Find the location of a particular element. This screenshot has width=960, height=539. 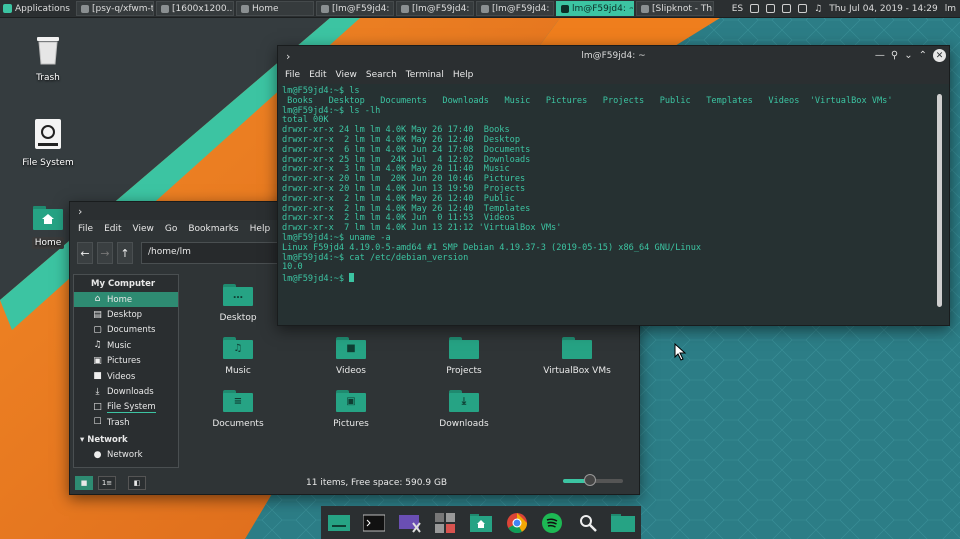

dock-home-folder is located at coordinates (481, 523).